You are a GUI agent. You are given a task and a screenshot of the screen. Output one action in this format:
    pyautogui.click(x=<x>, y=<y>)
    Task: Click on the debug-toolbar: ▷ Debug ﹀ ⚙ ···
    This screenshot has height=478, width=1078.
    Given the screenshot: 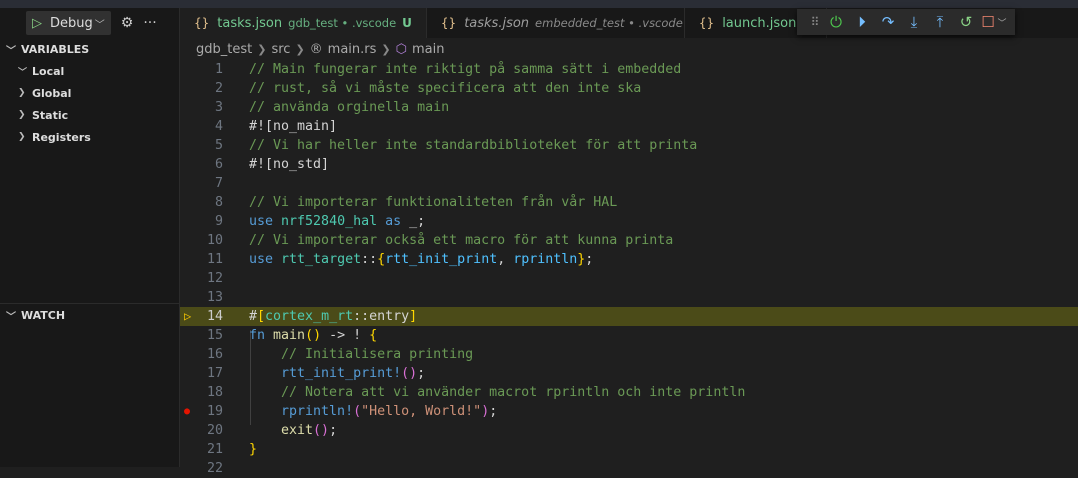 What is the action you would take?
    pyautogui.click(x=89, y=23)
    